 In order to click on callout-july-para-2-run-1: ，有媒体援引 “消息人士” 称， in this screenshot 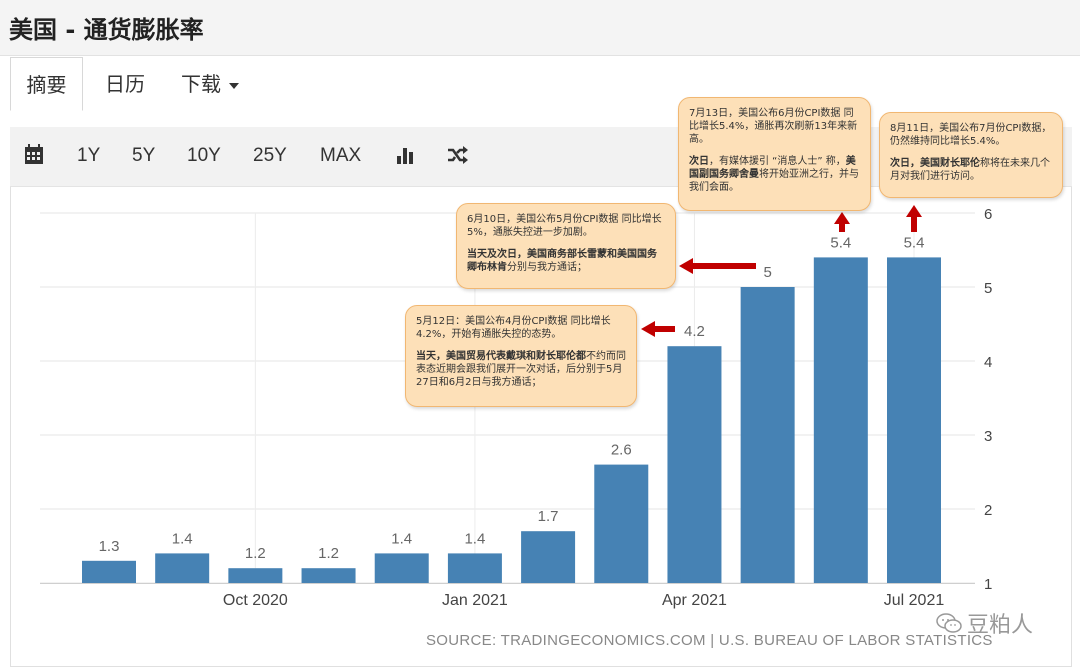, I will do `click(777, 161)`.